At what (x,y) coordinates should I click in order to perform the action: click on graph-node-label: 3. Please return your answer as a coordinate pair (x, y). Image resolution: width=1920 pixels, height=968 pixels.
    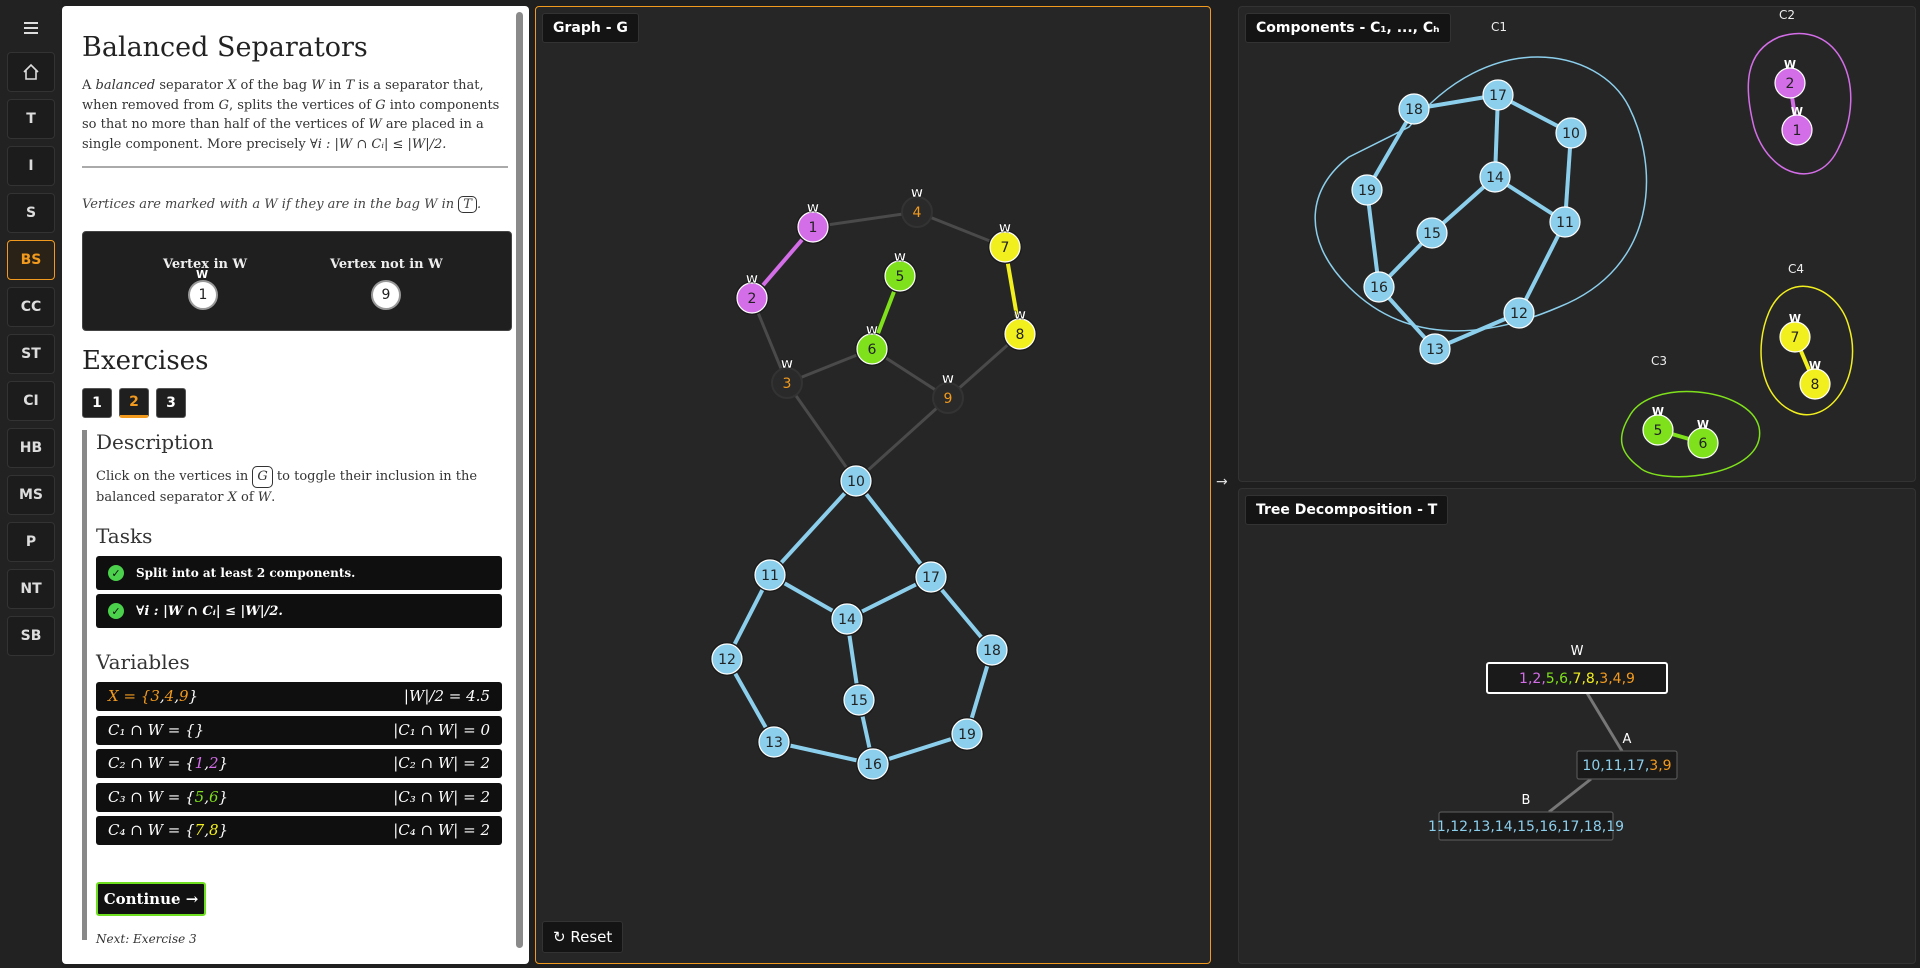
    Looking at the image, I should click on (787, 384).